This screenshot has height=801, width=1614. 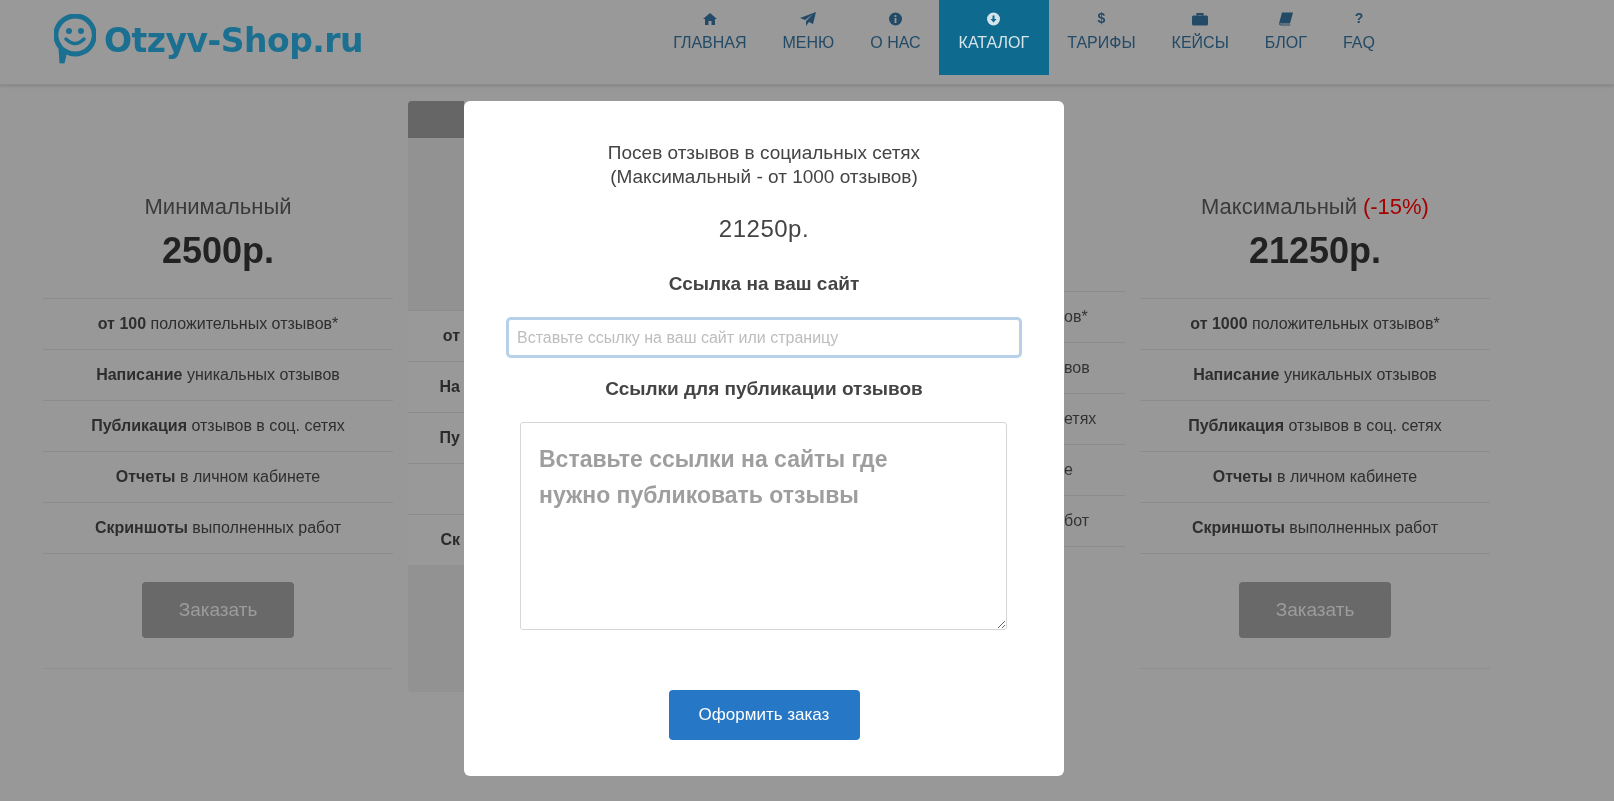 I want to click on briefcase-icon, so click(x=1200, y=19).